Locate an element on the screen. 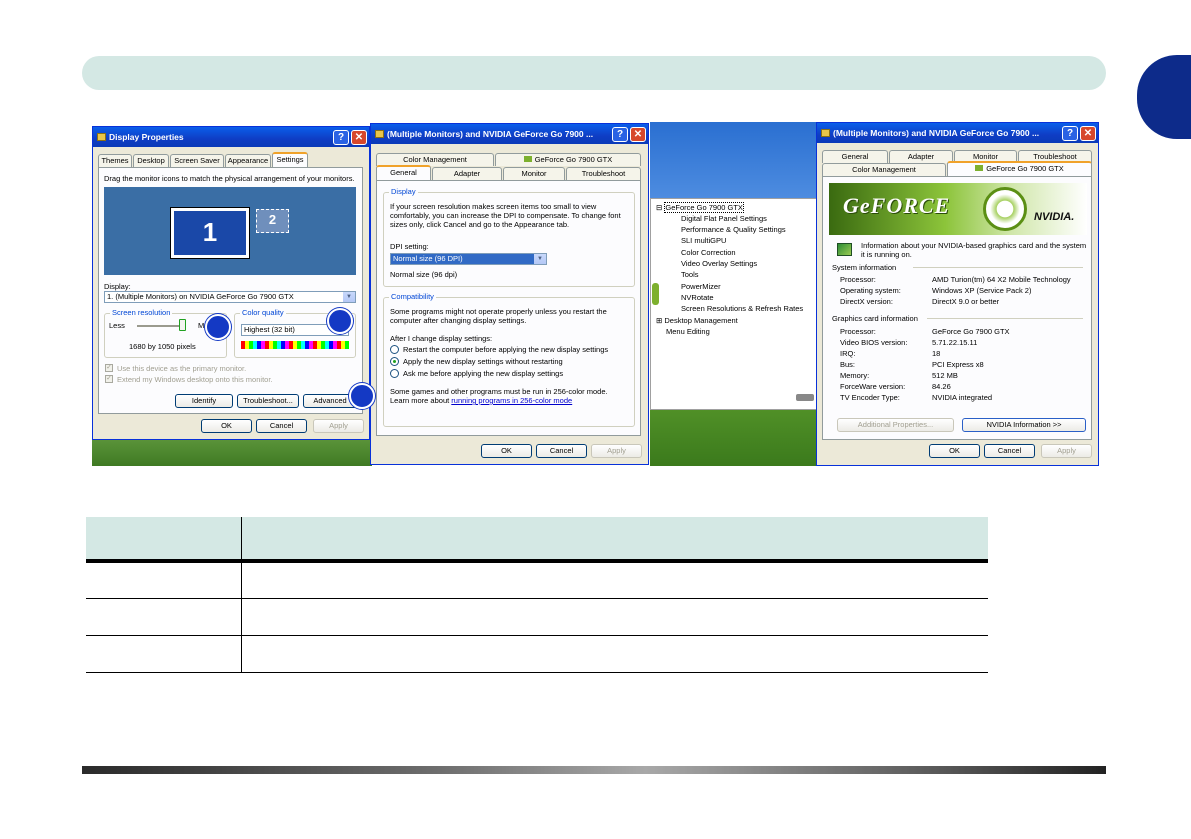 This screenshot has width=1191, height=839. tab-color-management: Color Management is located at coordinates (884, 169).